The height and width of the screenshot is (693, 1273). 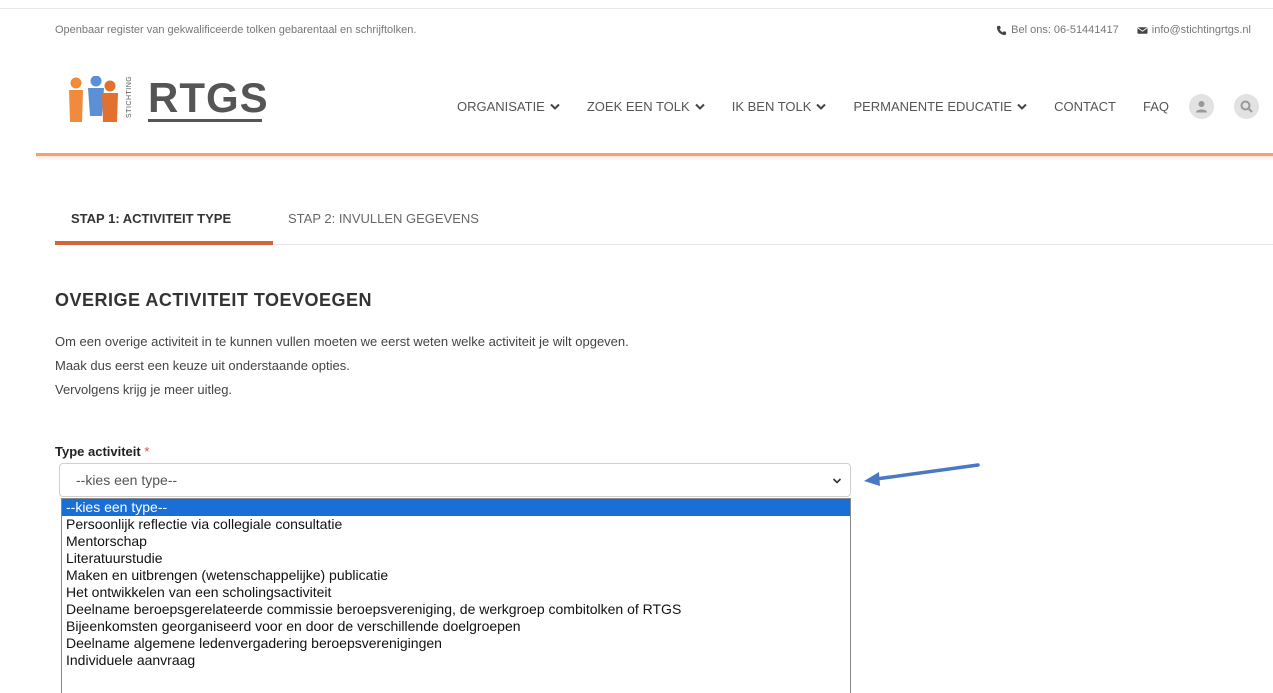 What do you see at coordinates (922, 474) in the screenshot?
I see `annotation-arrow-icon` at bounding box center [922, 474].